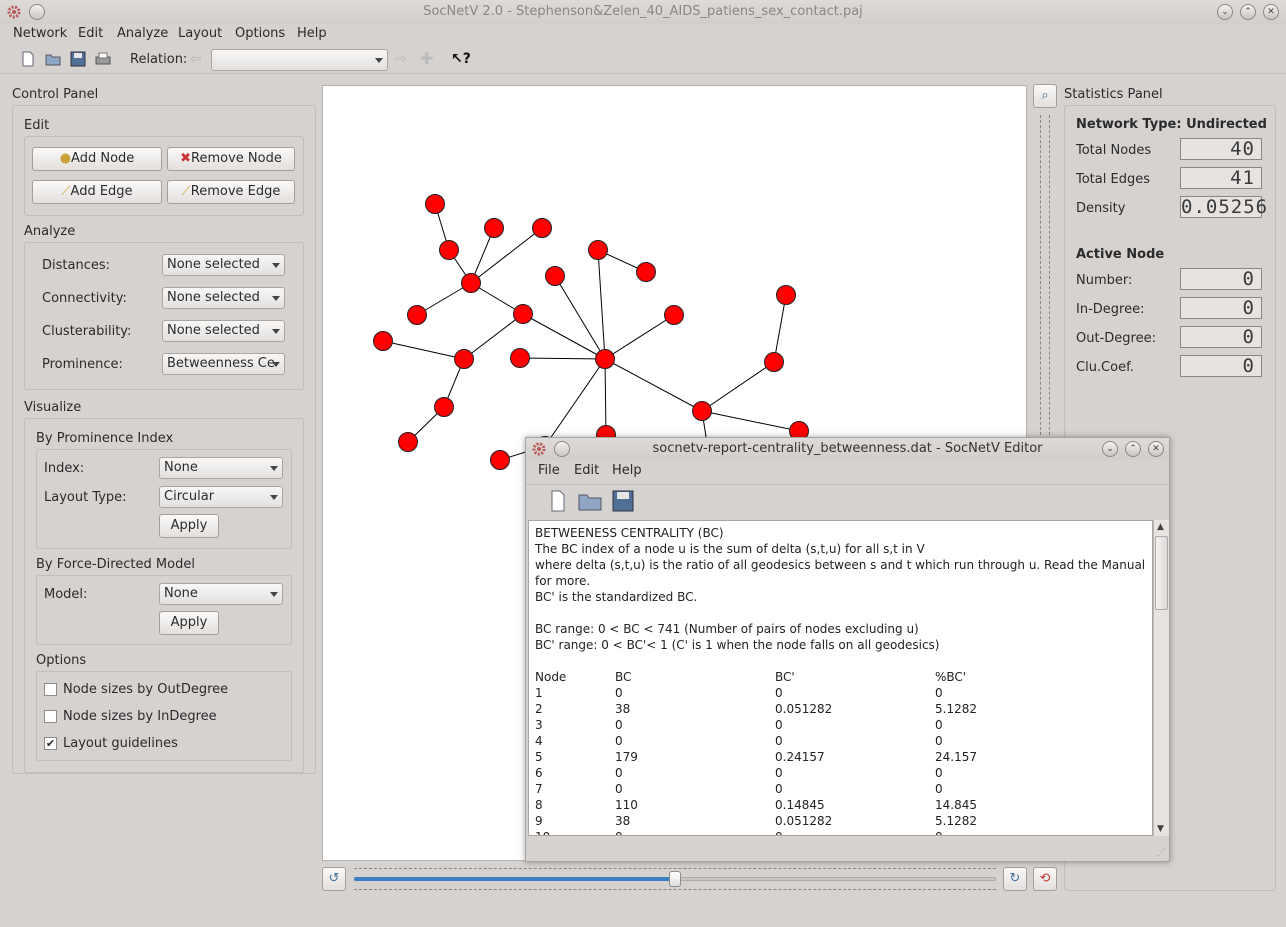  What do you see at coordinates (231, 159) in the screenshot?
I see `remove-node-button: ✖Remove Node` at bounding box center [231, 159].